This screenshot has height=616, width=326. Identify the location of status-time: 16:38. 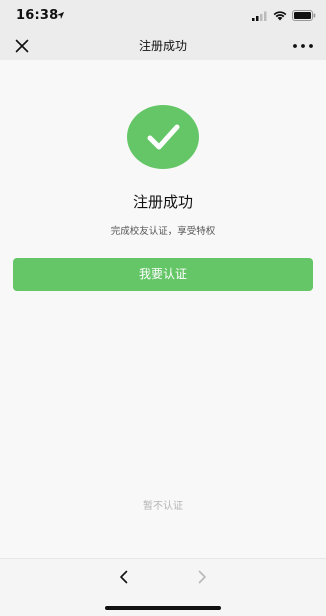
(37, 15).